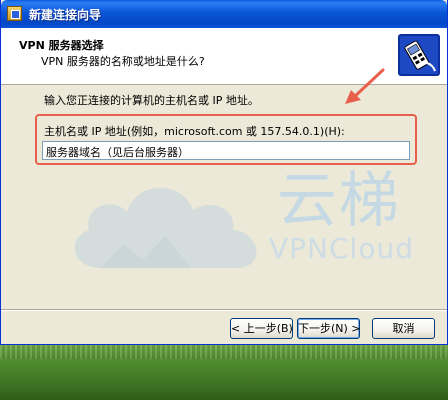 The width and height of the screenshot is (448, 400). What do you see at coordinates (419, 55) in the screenshot?
I see `vpn-server-icon` at bounding box center [419, 55].